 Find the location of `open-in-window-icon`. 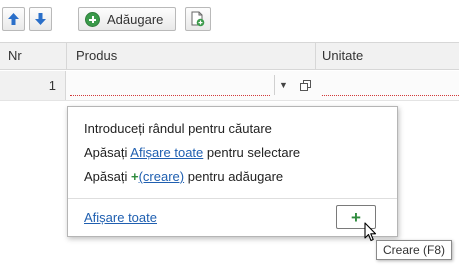

open-in-window-icon is located at coordinates (305, 85).